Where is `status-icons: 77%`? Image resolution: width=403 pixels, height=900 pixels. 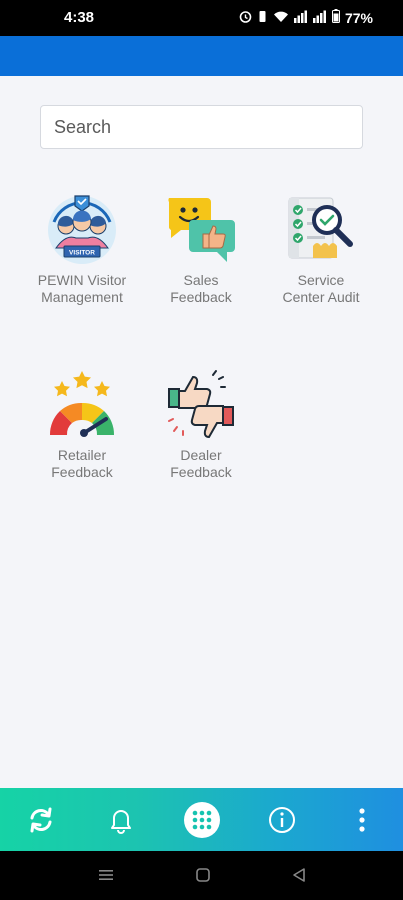 status-icons: 77% is located at coordinates (306, 17).